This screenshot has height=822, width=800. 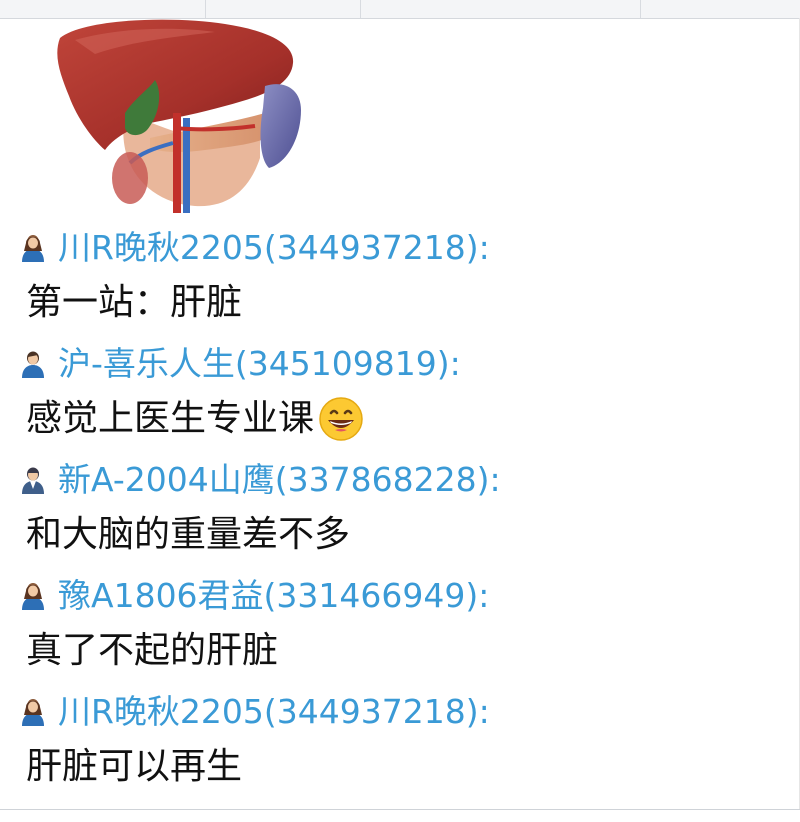 I want to click on message-text: 真了不起的肝脏, so click(x=152, y=651).